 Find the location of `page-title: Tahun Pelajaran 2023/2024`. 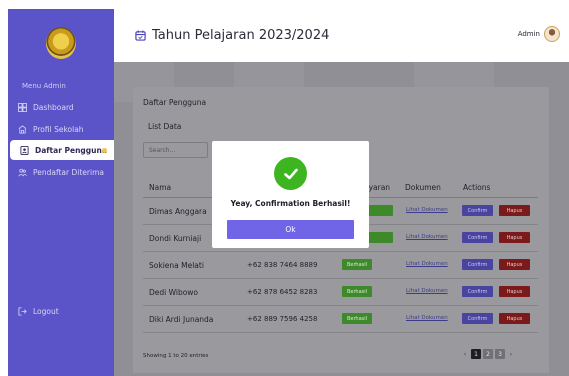

page-title: Tahun Pelajaran 2023/2024 is located at coordinates (232, 35).